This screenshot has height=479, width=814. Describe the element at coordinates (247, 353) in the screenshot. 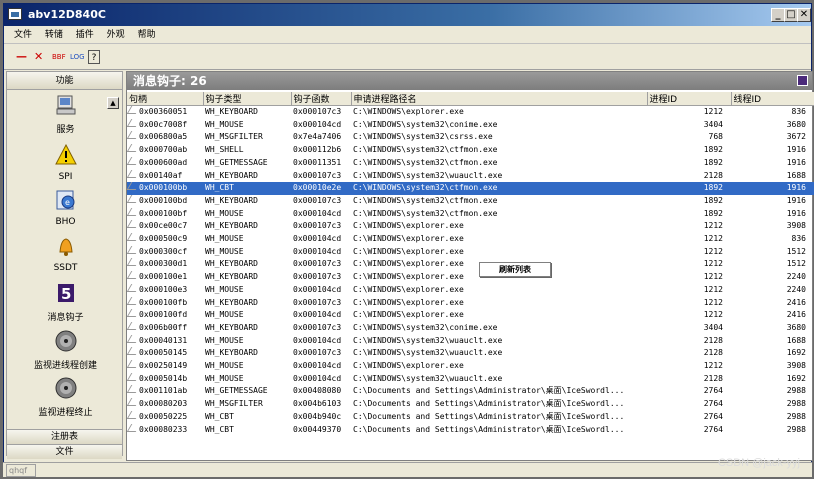

I see `cell-hook-type: WH_KEYBOARD` at that location.